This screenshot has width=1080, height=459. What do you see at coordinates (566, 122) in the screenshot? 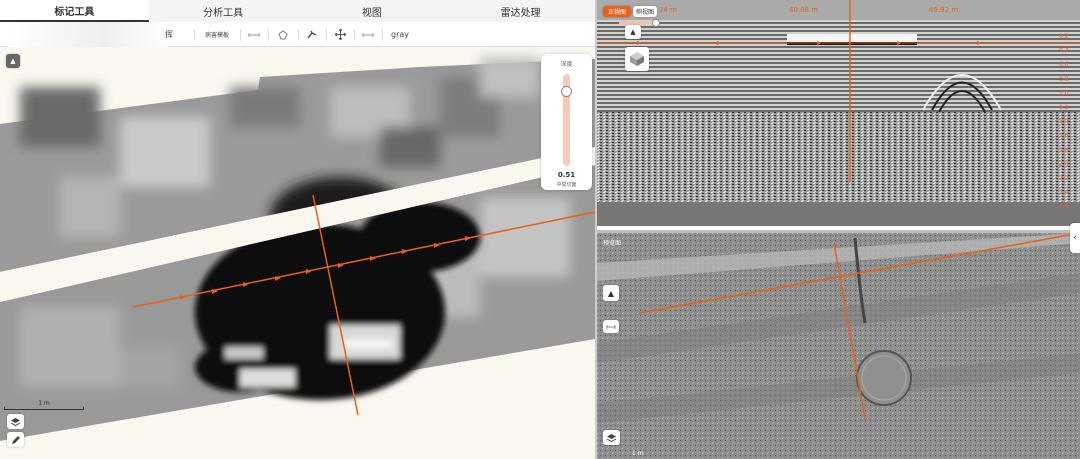
I see `depth-control: 深度 0.51 中間切面` at bounding box center [566, 122].